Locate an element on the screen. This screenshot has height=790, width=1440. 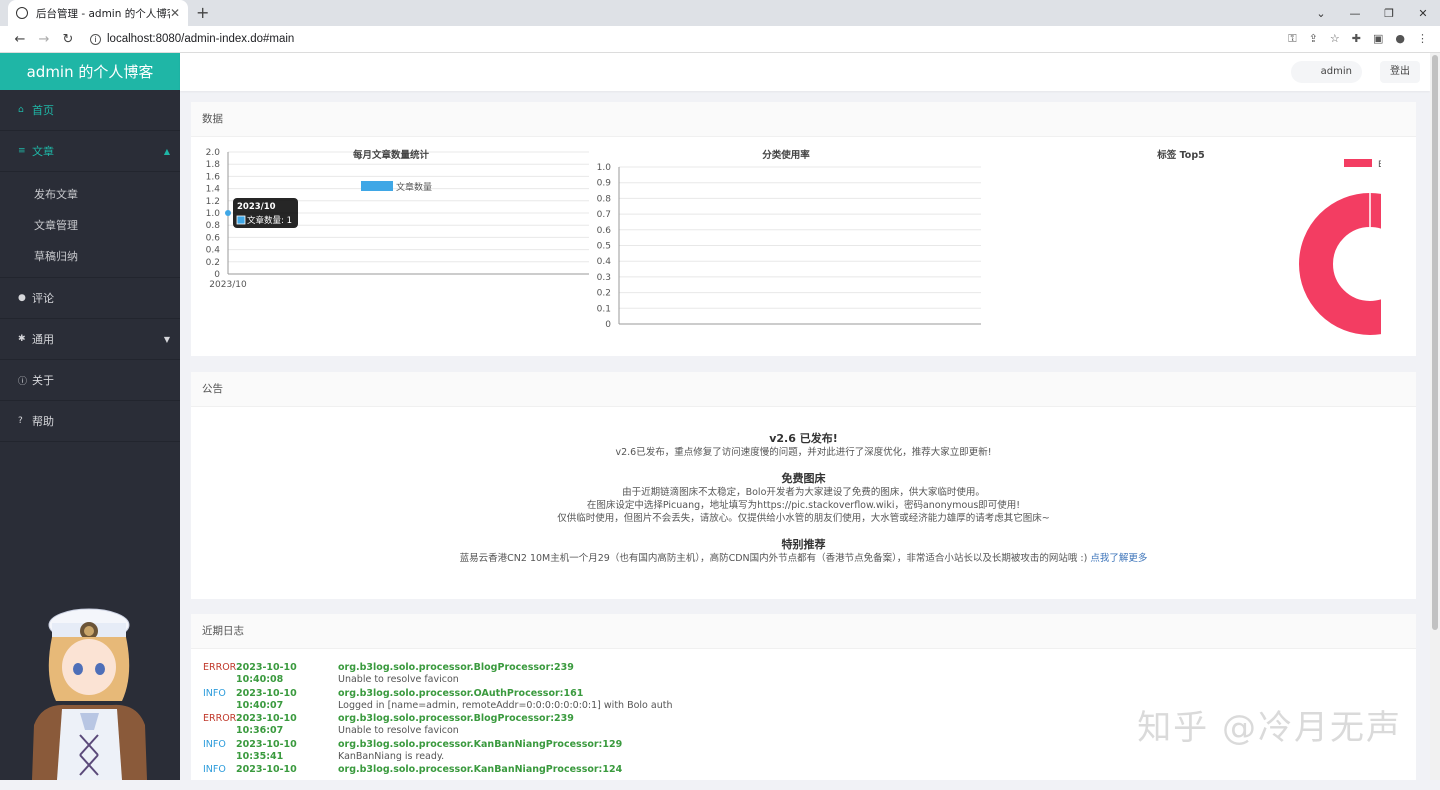
sidebar-item-label: 首页 is located at coordinates (43, 110).